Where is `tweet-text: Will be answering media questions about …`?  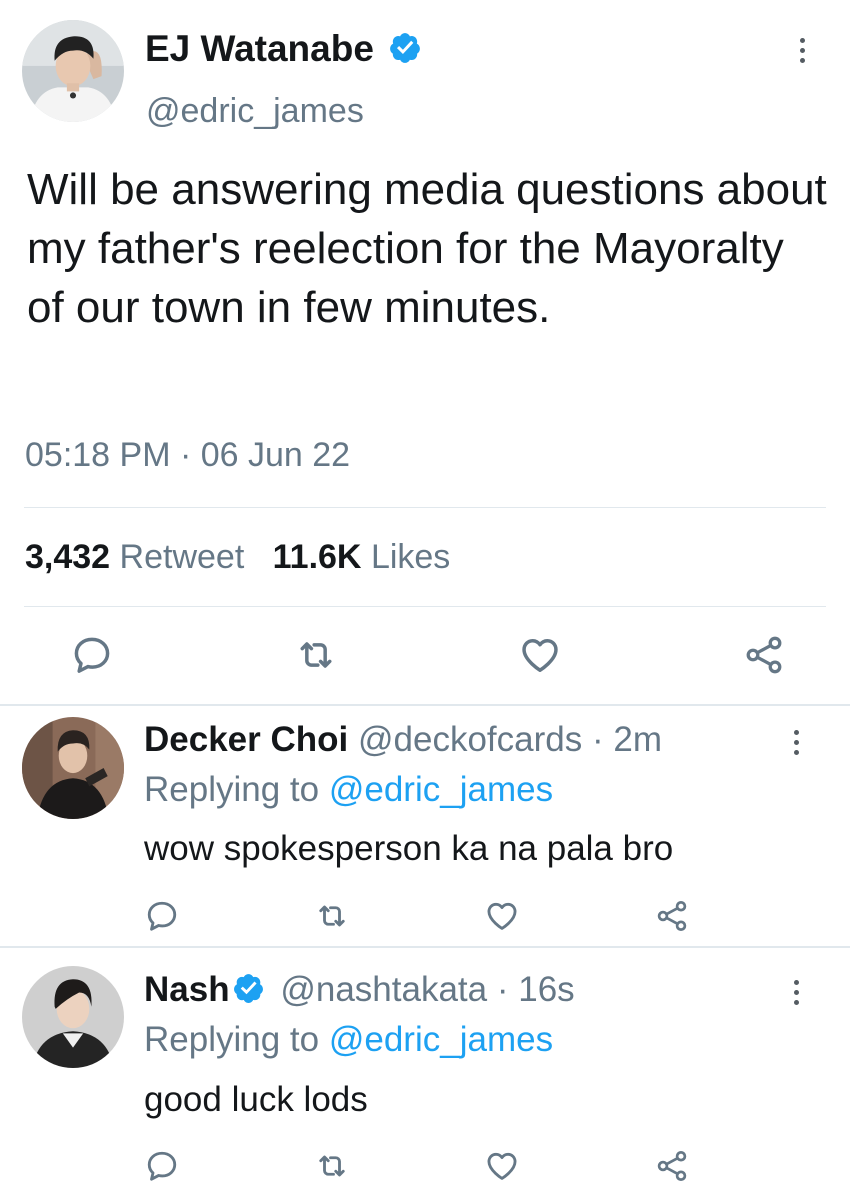 tweet-text: Will be answering media questions about … is located at coordinates (427, 248).